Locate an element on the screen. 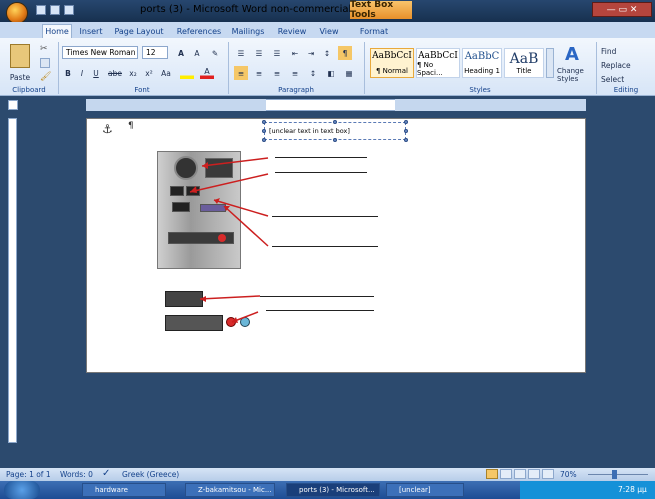  proofing-icon: ✓ is located at coordinates (106, 473).